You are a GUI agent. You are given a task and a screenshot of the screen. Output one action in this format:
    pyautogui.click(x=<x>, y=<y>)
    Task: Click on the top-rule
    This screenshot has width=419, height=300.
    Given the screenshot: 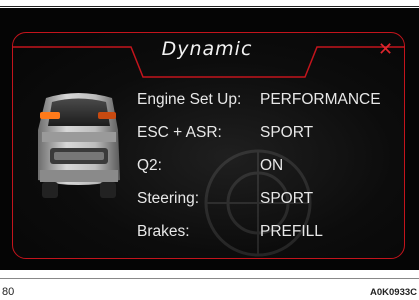 What is the action you would take?
    pyautogui.click(x=209, y=6)
    